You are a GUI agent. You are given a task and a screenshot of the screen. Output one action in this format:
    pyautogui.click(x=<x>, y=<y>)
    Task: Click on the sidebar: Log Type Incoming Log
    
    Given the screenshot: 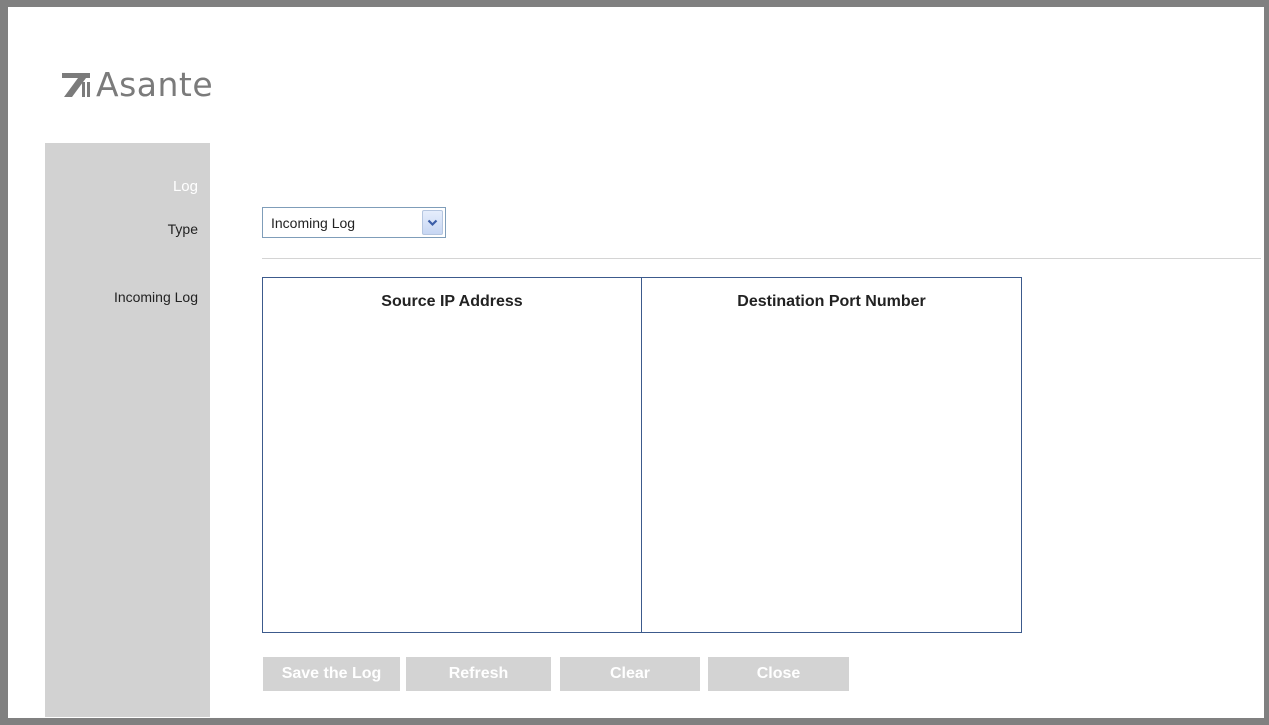 What is the action you would take?
    pyautogui.click(x=127, y=430)
    